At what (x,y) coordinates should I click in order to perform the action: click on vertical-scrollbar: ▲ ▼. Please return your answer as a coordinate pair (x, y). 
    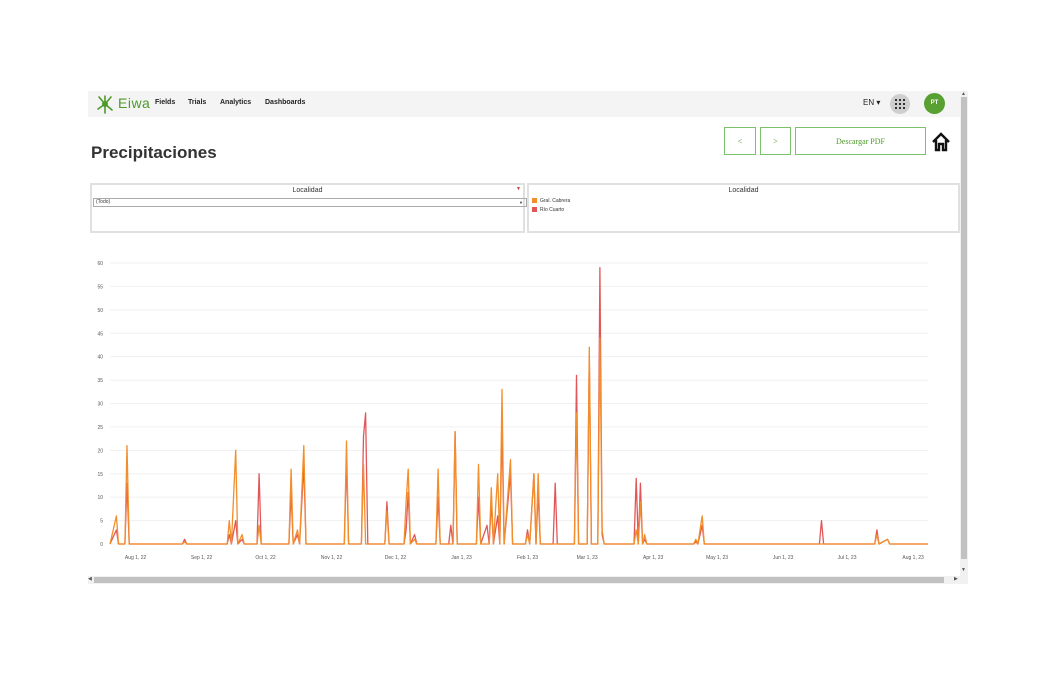
    Looking at the image, I should click on (964, 337).